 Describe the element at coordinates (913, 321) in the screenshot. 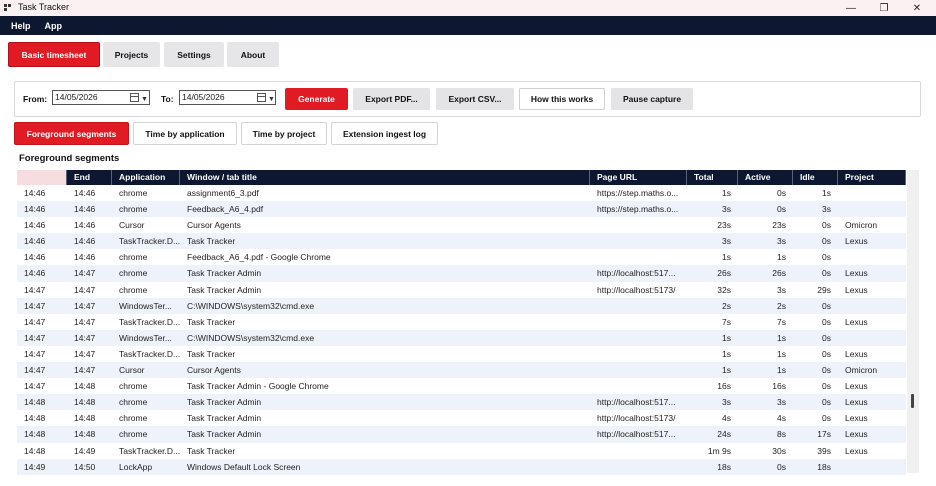

I see `vertical-scrollbar` at that location.